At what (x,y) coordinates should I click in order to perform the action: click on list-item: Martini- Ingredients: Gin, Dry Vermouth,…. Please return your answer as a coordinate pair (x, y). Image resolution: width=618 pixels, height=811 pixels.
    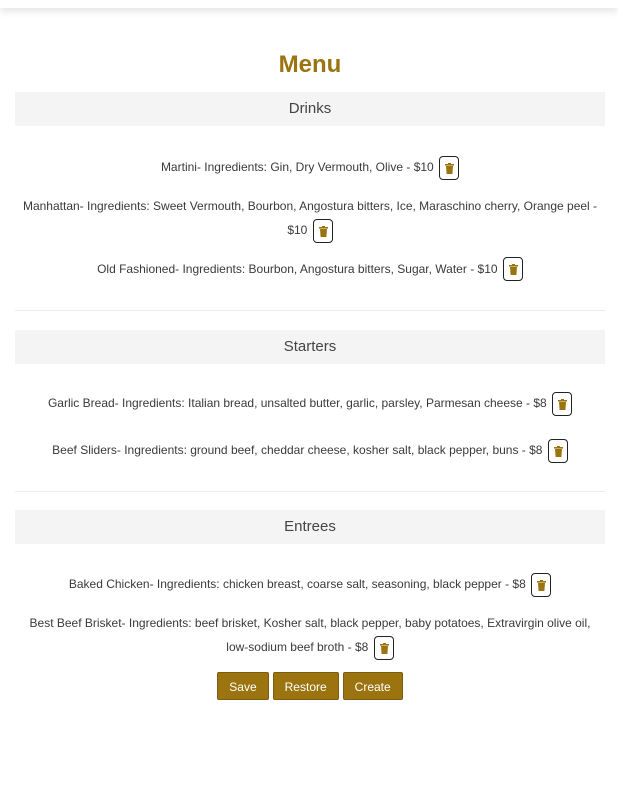
    Looking at the image, I should click on (310, 167).